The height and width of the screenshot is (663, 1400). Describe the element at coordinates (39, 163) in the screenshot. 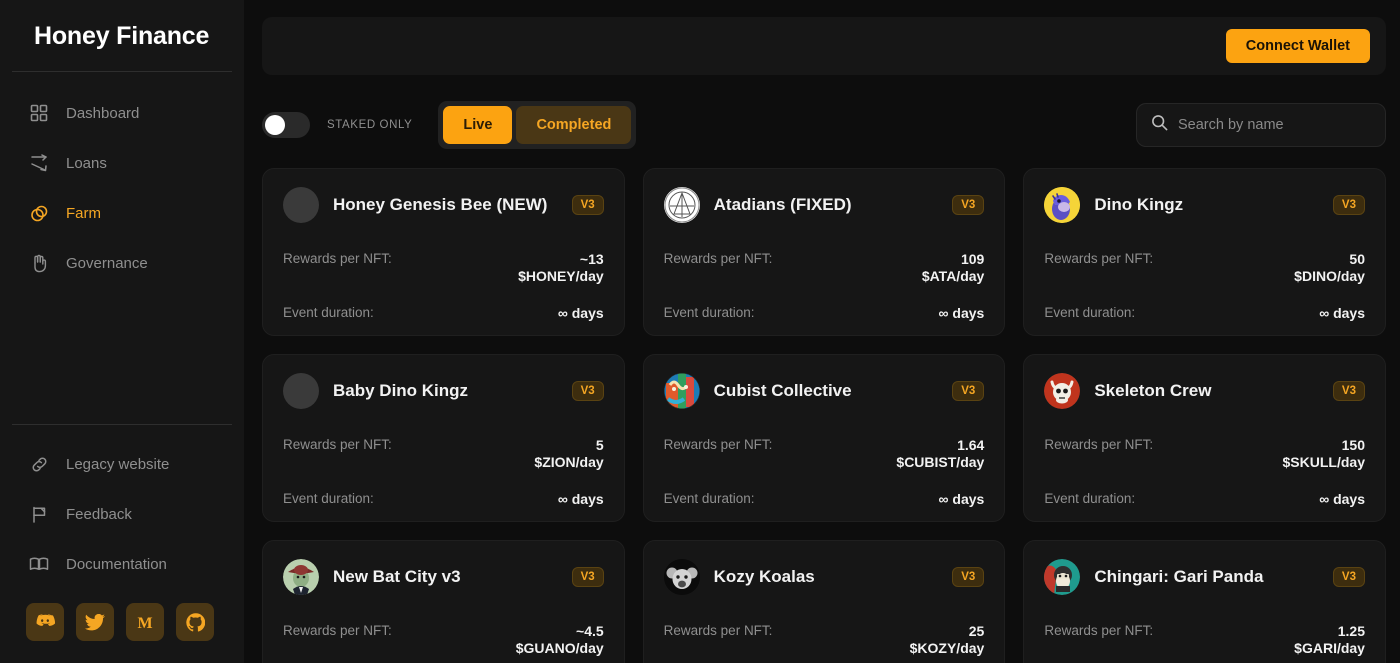

I see `arrows-split-icon` at that location.